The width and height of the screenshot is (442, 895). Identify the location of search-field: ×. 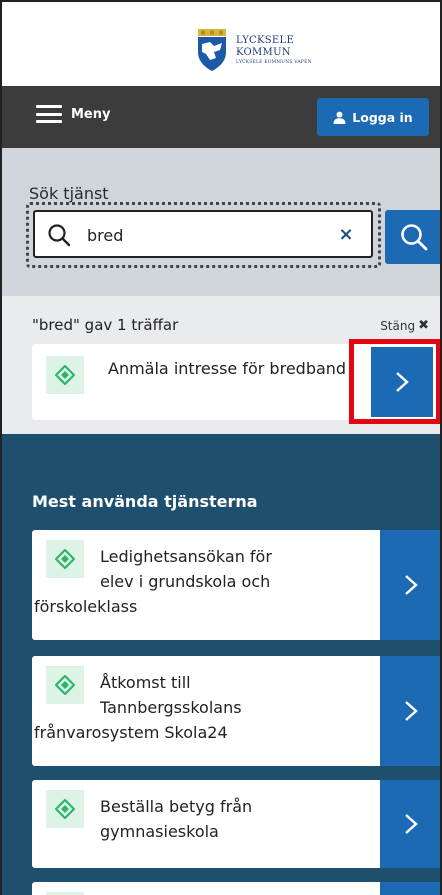
(203, 234).